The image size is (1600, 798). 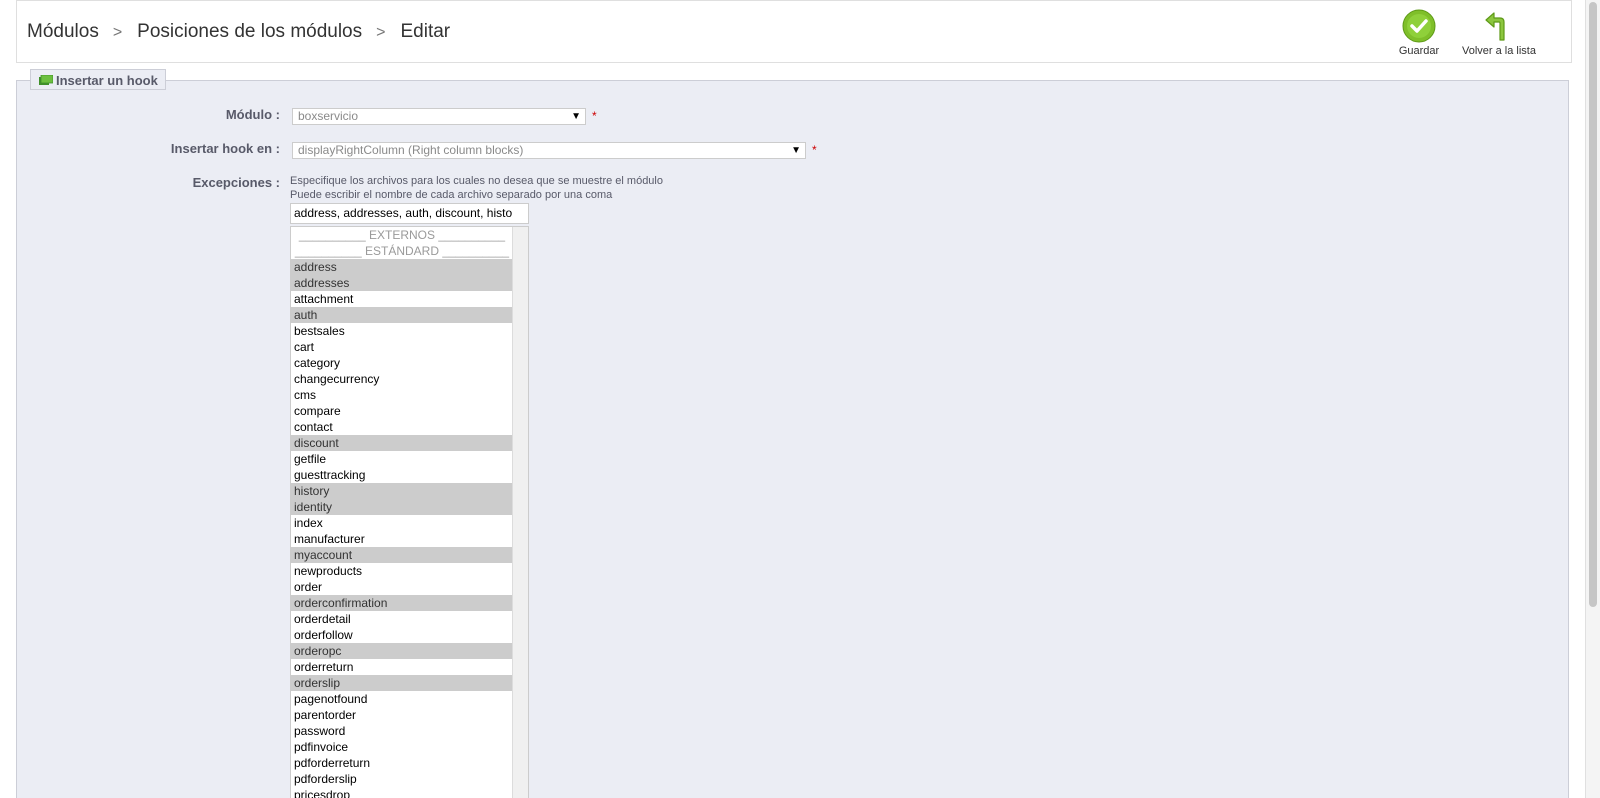 What do you see at coordinates (402, 651) in the screenshot?
I see `list-item: orderopc` at bounding box center [402, 651].